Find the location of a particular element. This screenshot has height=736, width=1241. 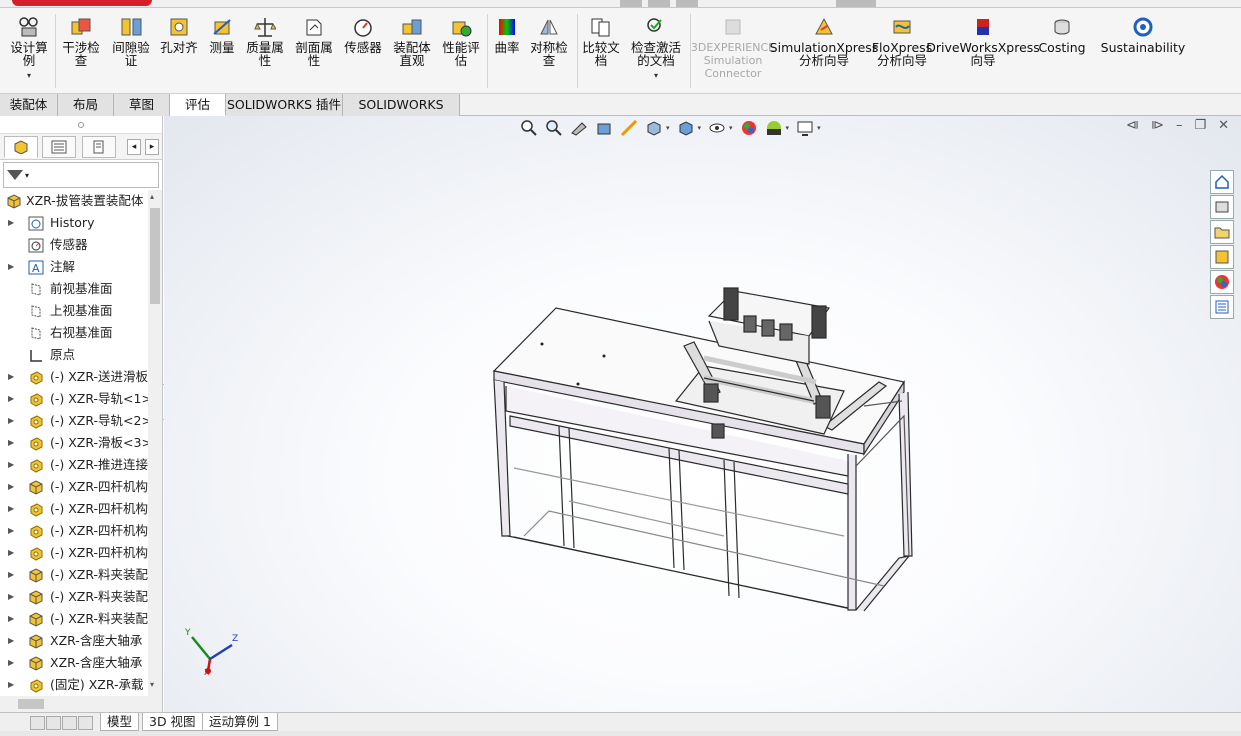

tab-model: 模型 is located at coordinates (120, 722).